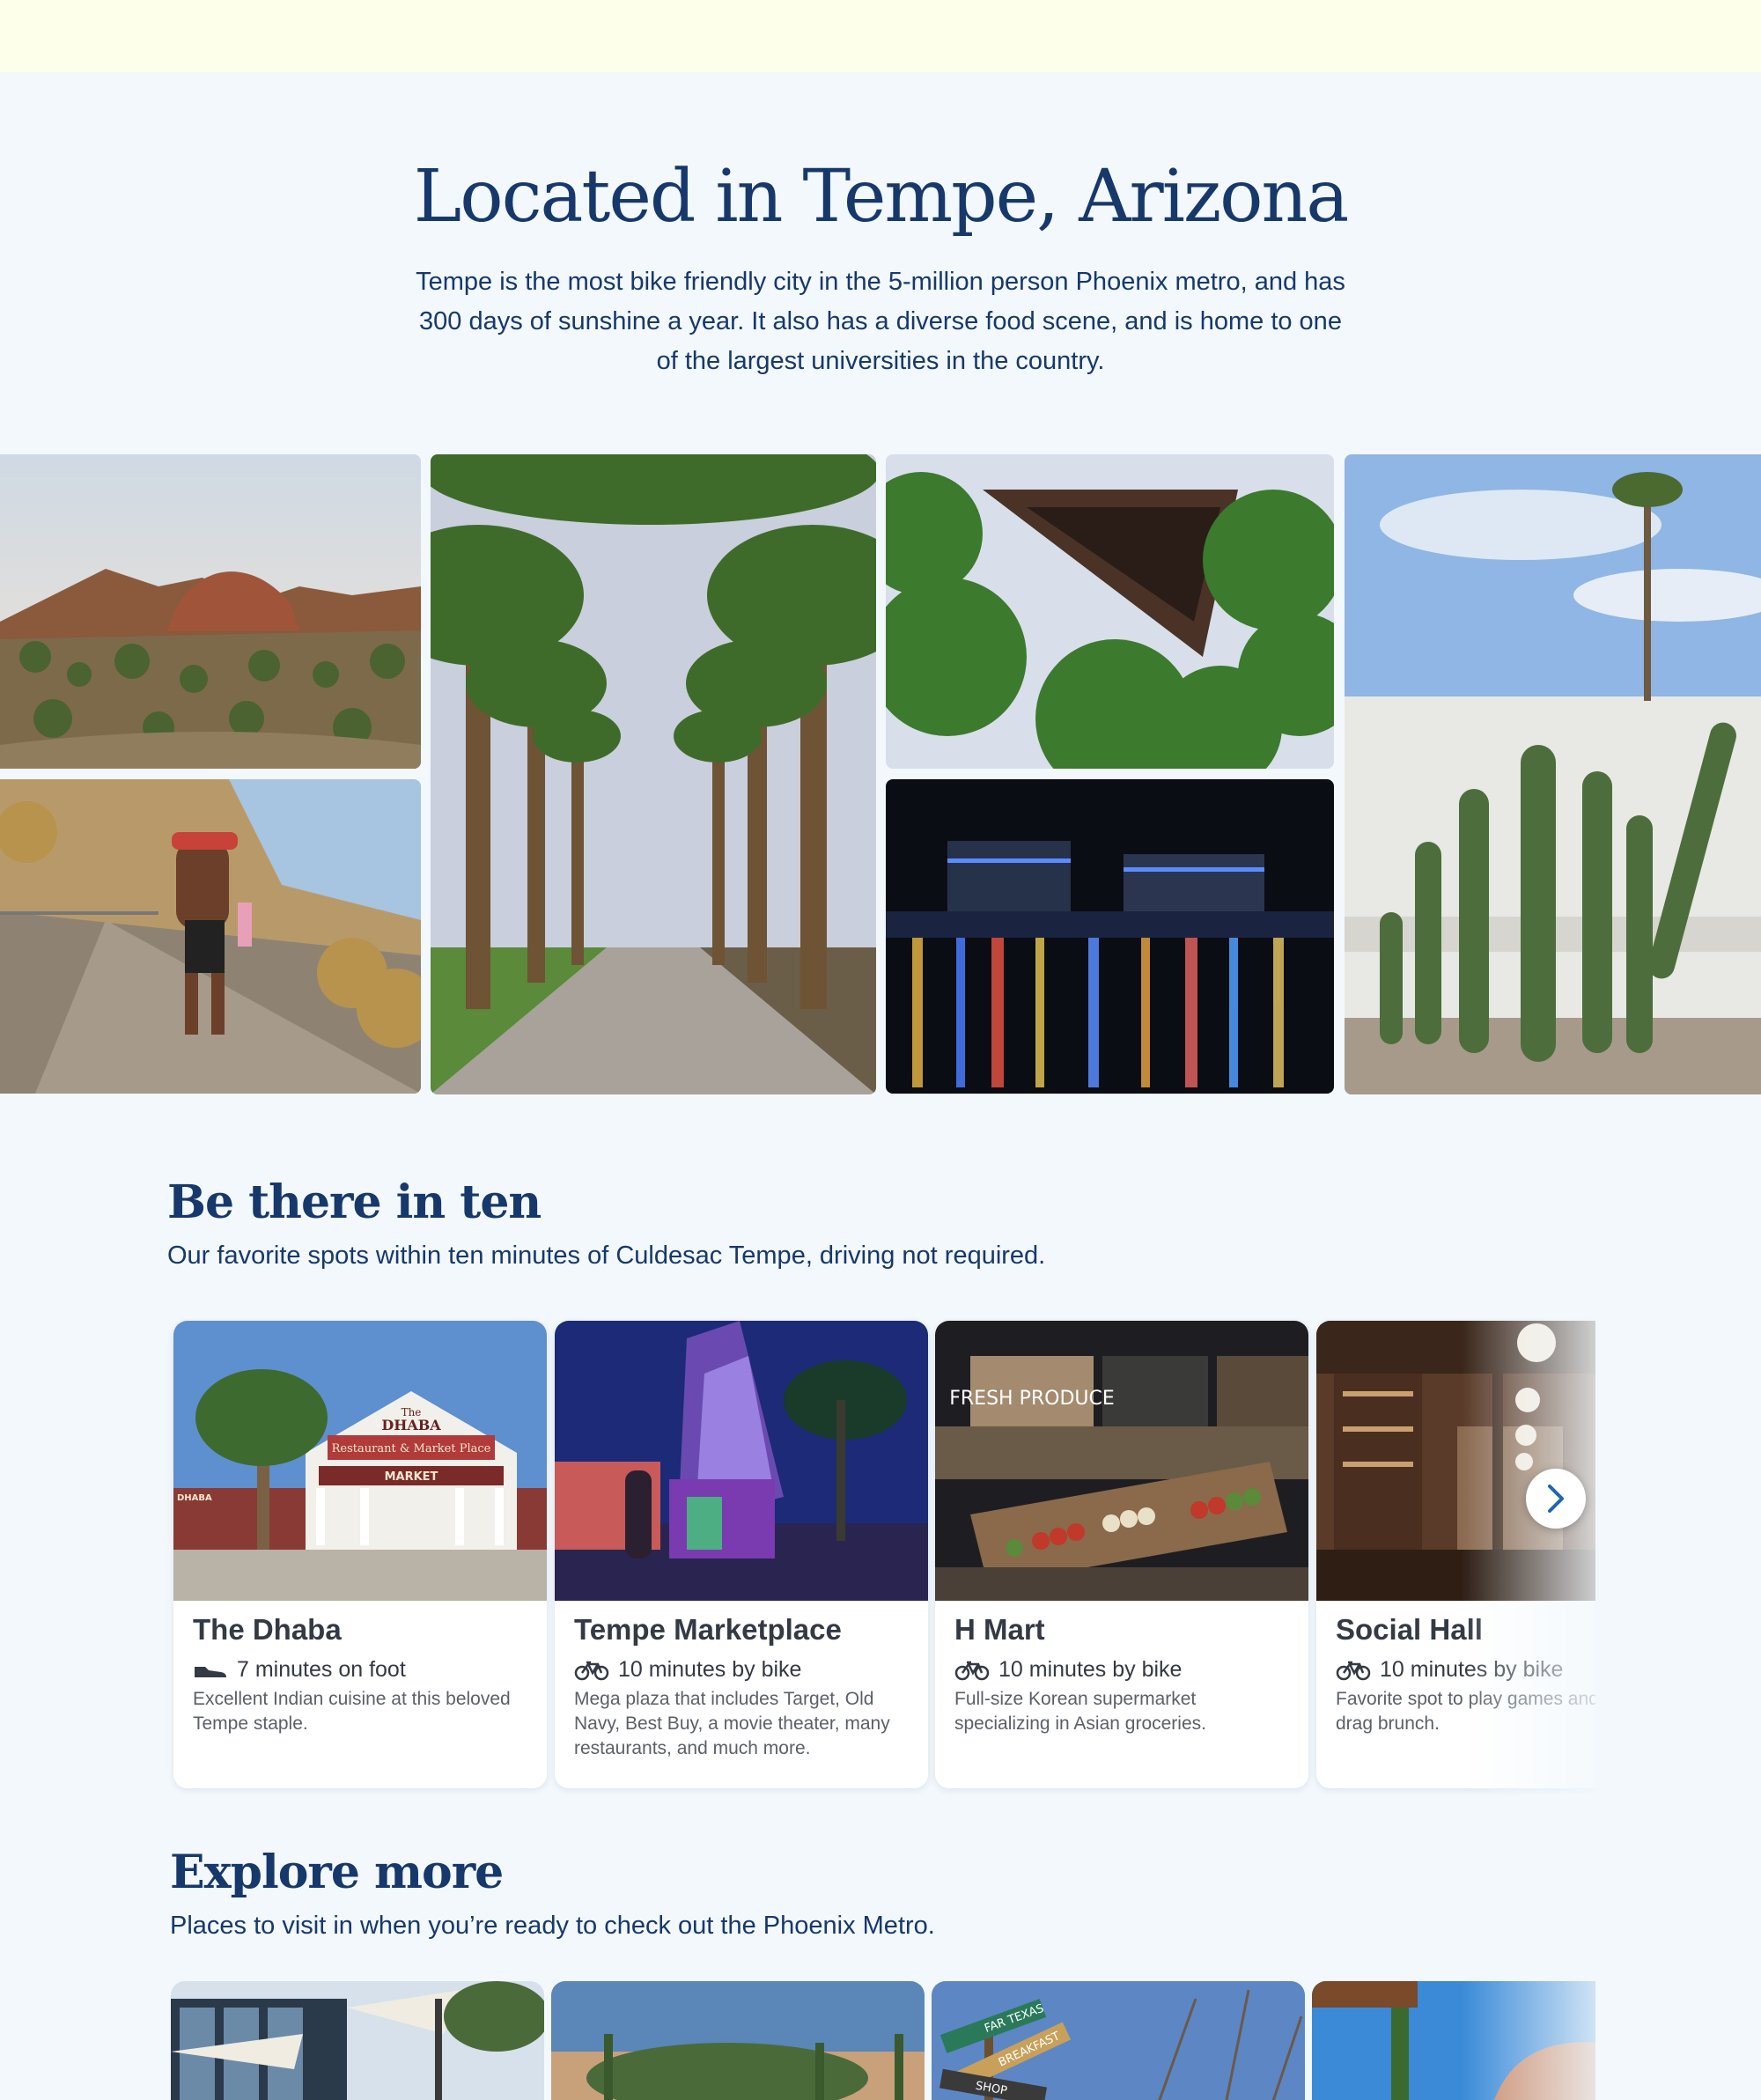 This screenshot has height=2100, width=1761. What do you see at coordinates (1032, 1399) in the screenshot?
I see `h-mart-sign: FRESH PRODUCE` at bounding box center [1032, 1399].